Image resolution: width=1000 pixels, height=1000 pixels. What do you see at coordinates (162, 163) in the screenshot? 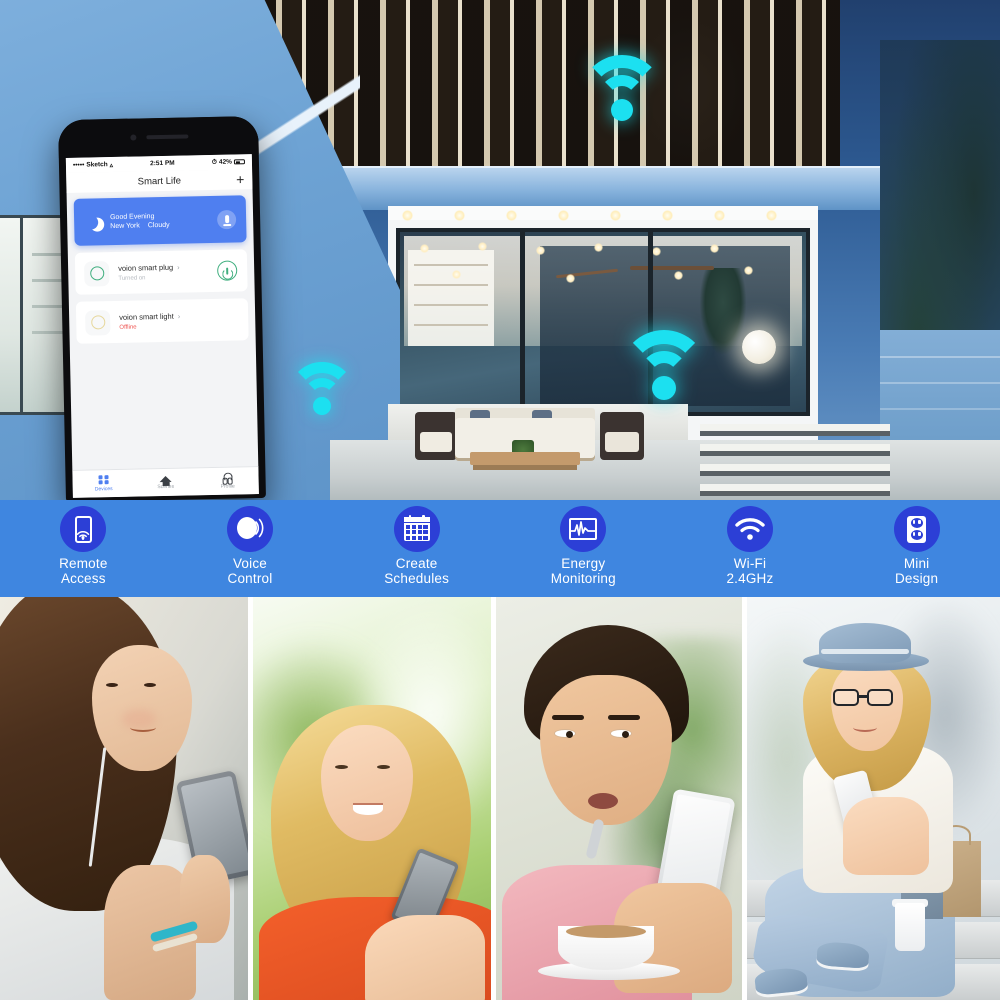
I see `clock-label: 2:51 PM` at bounding box center [162, 163].